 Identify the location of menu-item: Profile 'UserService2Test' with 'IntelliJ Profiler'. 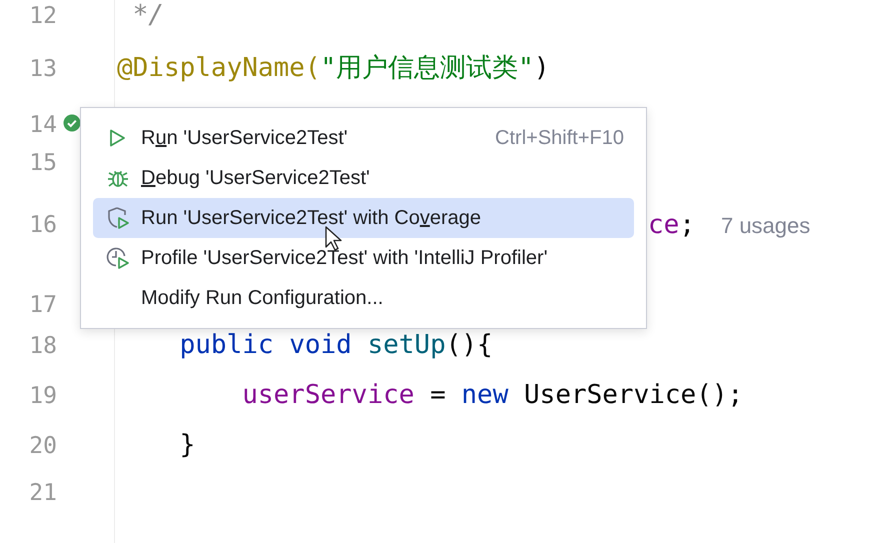
(363, 258).